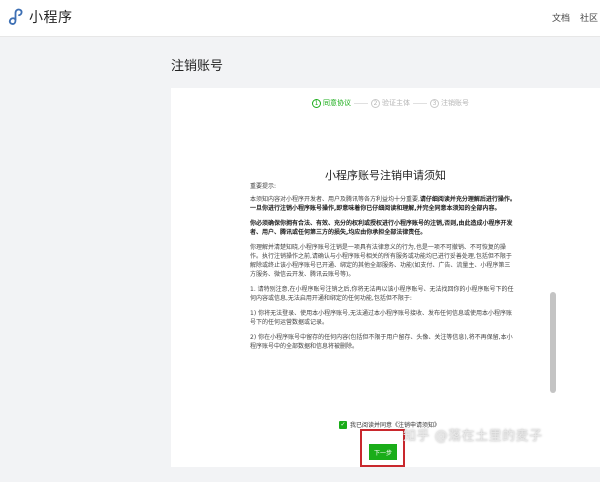  What do you see at coordinates (335, 199) in the screenshot?
I see `notice-text: 本须知内容对小程序开发者、用户及腾讯等各方利益均十分重要,` at bounding box center [335, 199].